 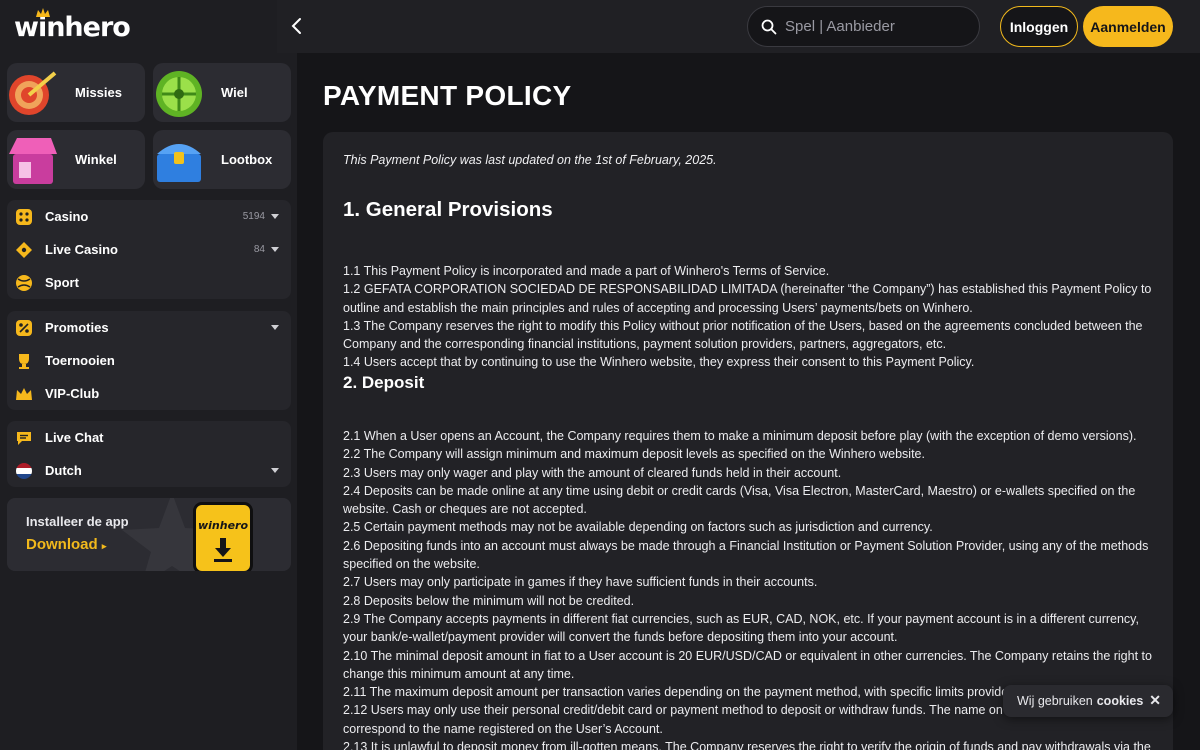 I want to click on sidebar-item-promoties: Promoties, so click(x=149, y=327).